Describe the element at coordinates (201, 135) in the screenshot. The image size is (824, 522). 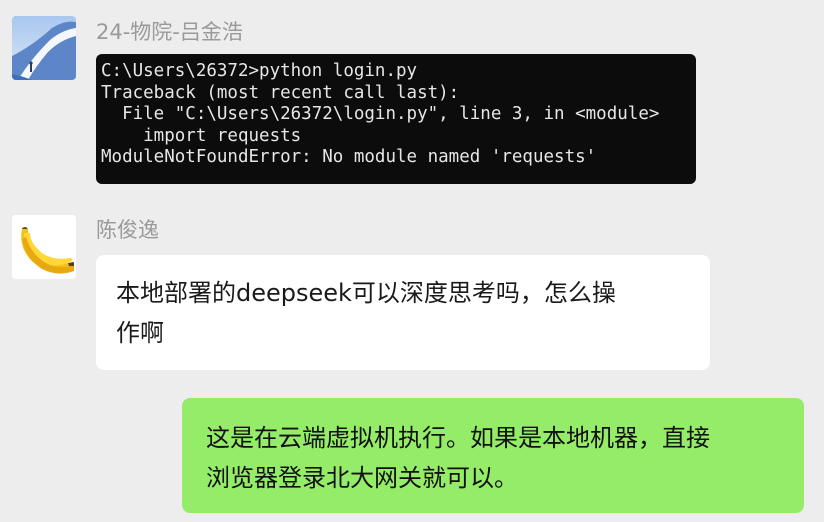
I see `terminal-line: import requests` at that location.